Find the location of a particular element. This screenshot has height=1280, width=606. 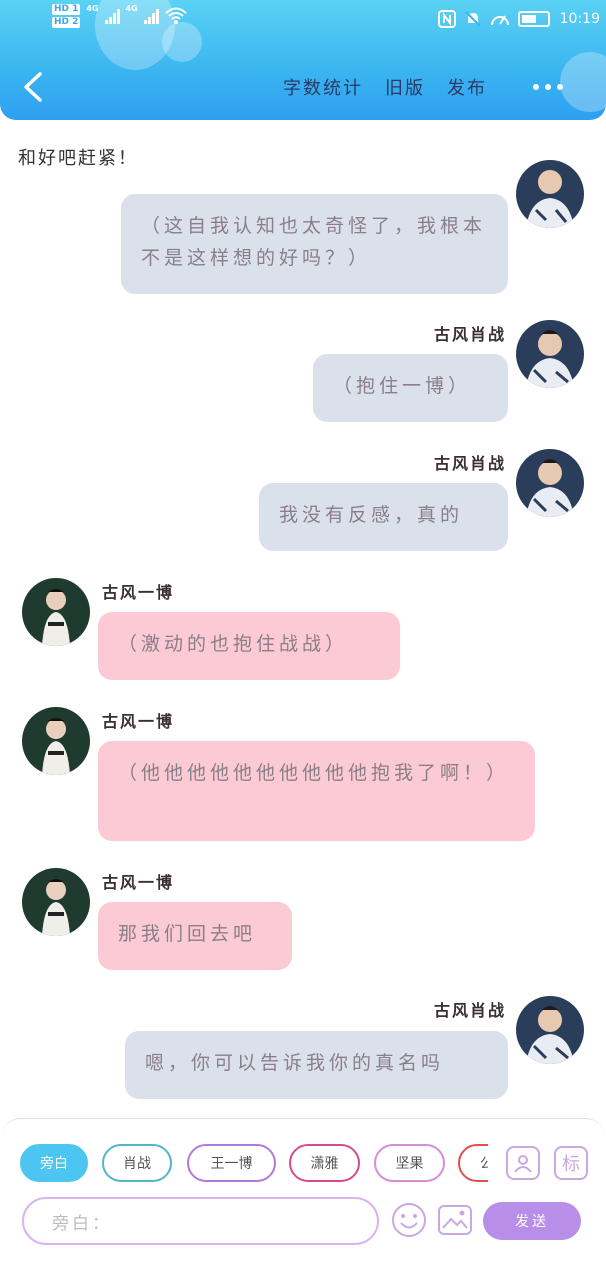

message-bubble: 那我们回去吧 is located at coordinates (195, 936).